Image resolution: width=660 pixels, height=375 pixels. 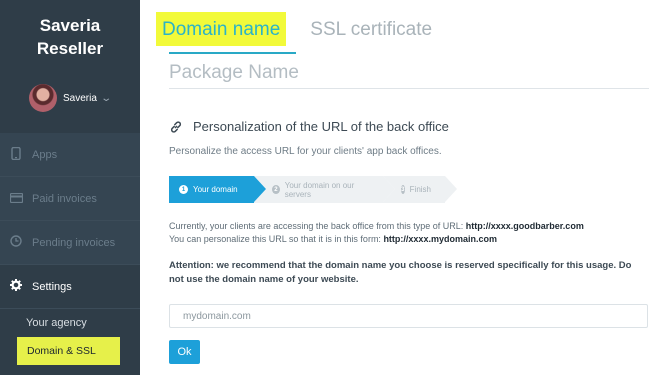 What do you see at coordinates (70, 323) in the screenshot?
I see `sidebar-subitem-your-agency: Your agency` at bounding box center [70, 323].